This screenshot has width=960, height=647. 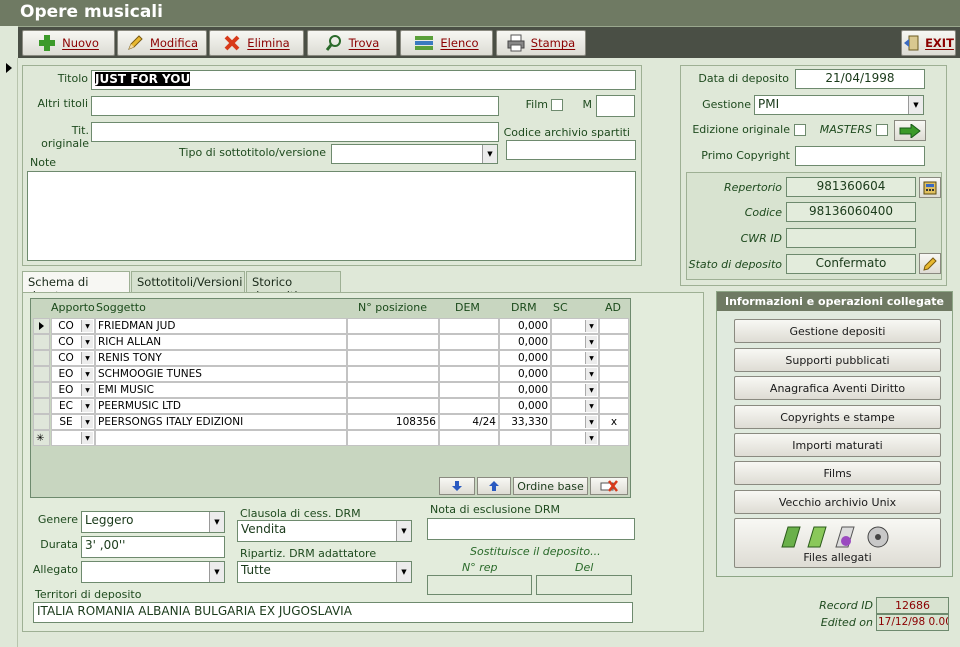 I want to click on table-row: EO ▼ EMI MUSIC 0,000 ▼, so click(x=330, y=390).